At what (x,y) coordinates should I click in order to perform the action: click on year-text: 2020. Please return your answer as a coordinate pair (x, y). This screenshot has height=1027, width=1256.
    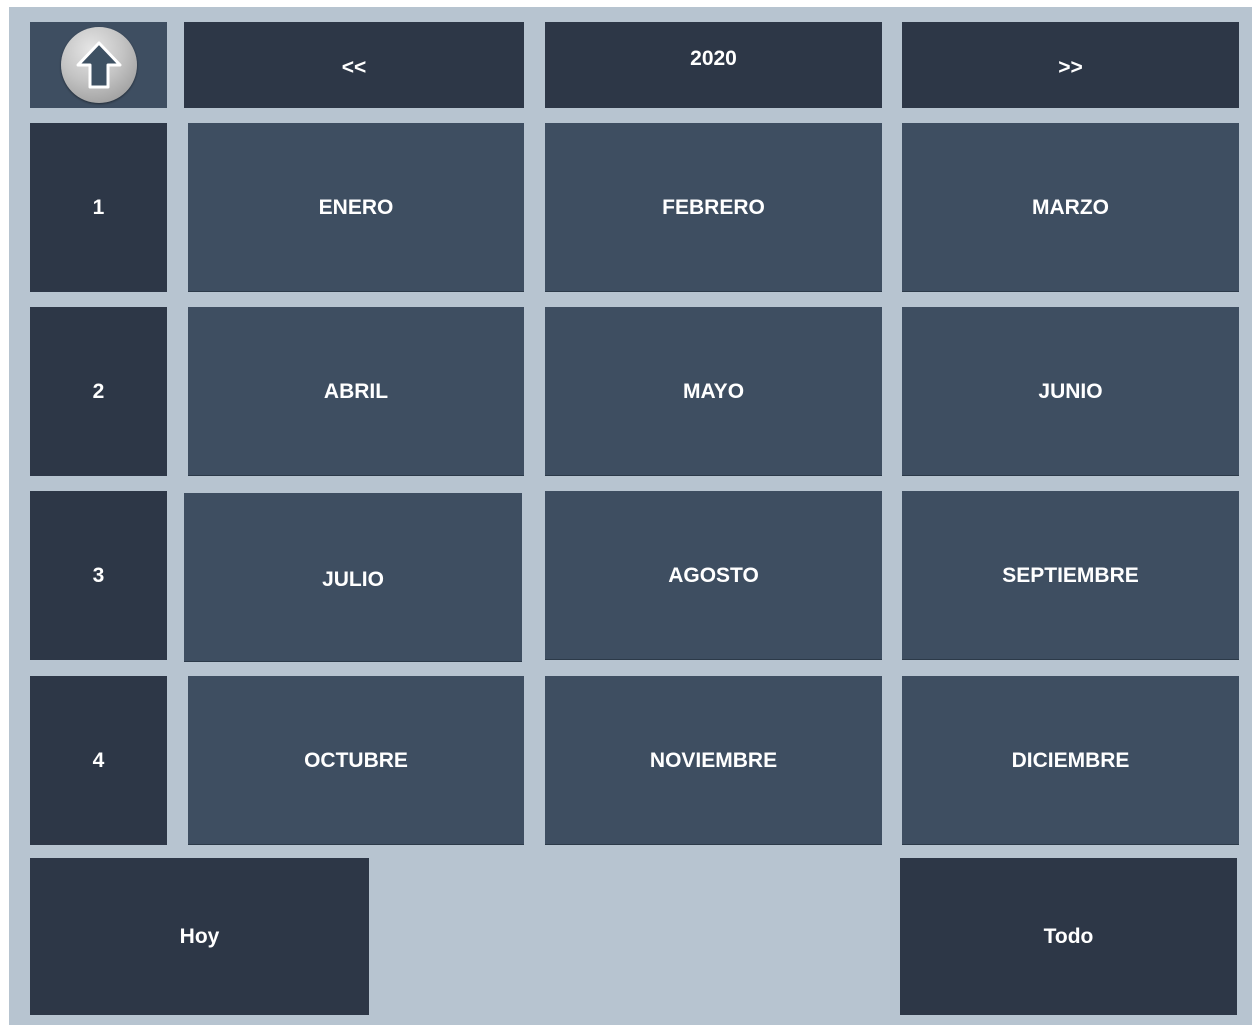
    Looking at the image, I should click on (713, 58).